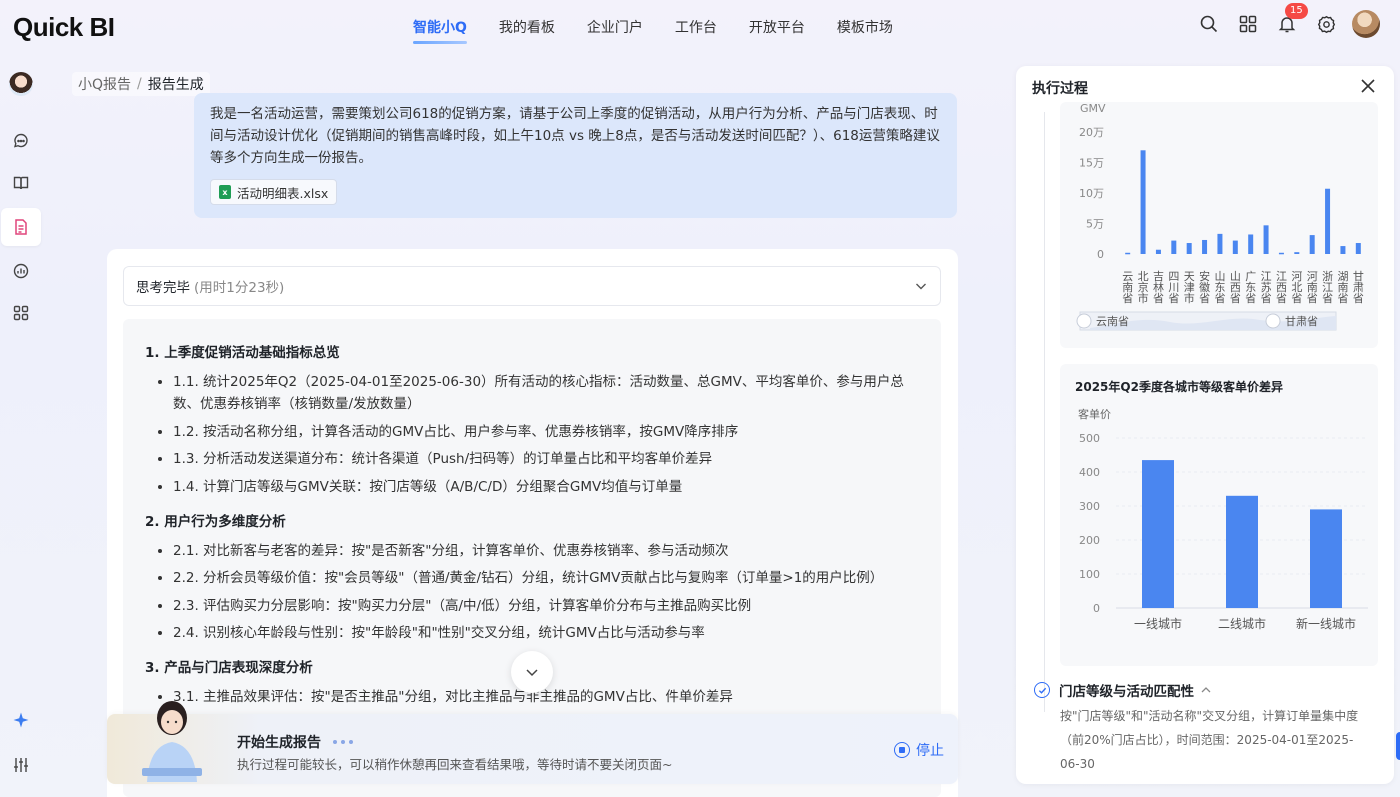  Describe the element at coordinates (1084, 321) in the screenshot. I see `range-slider-handle-start` at that location.